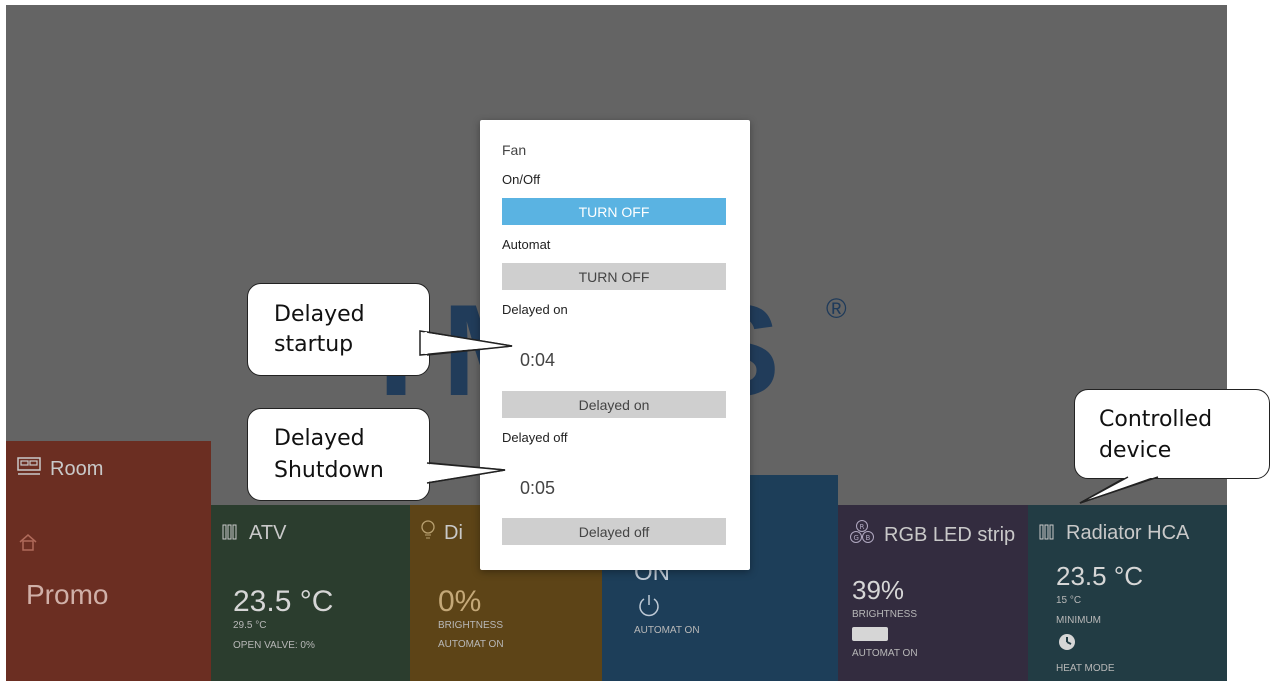 This screenshot has height=682, width=1271. What do you see at coordinates (1156, 419) in the screenshot?
I see `callout-device-line1: Controlled` at bounding box center [1156, 419].